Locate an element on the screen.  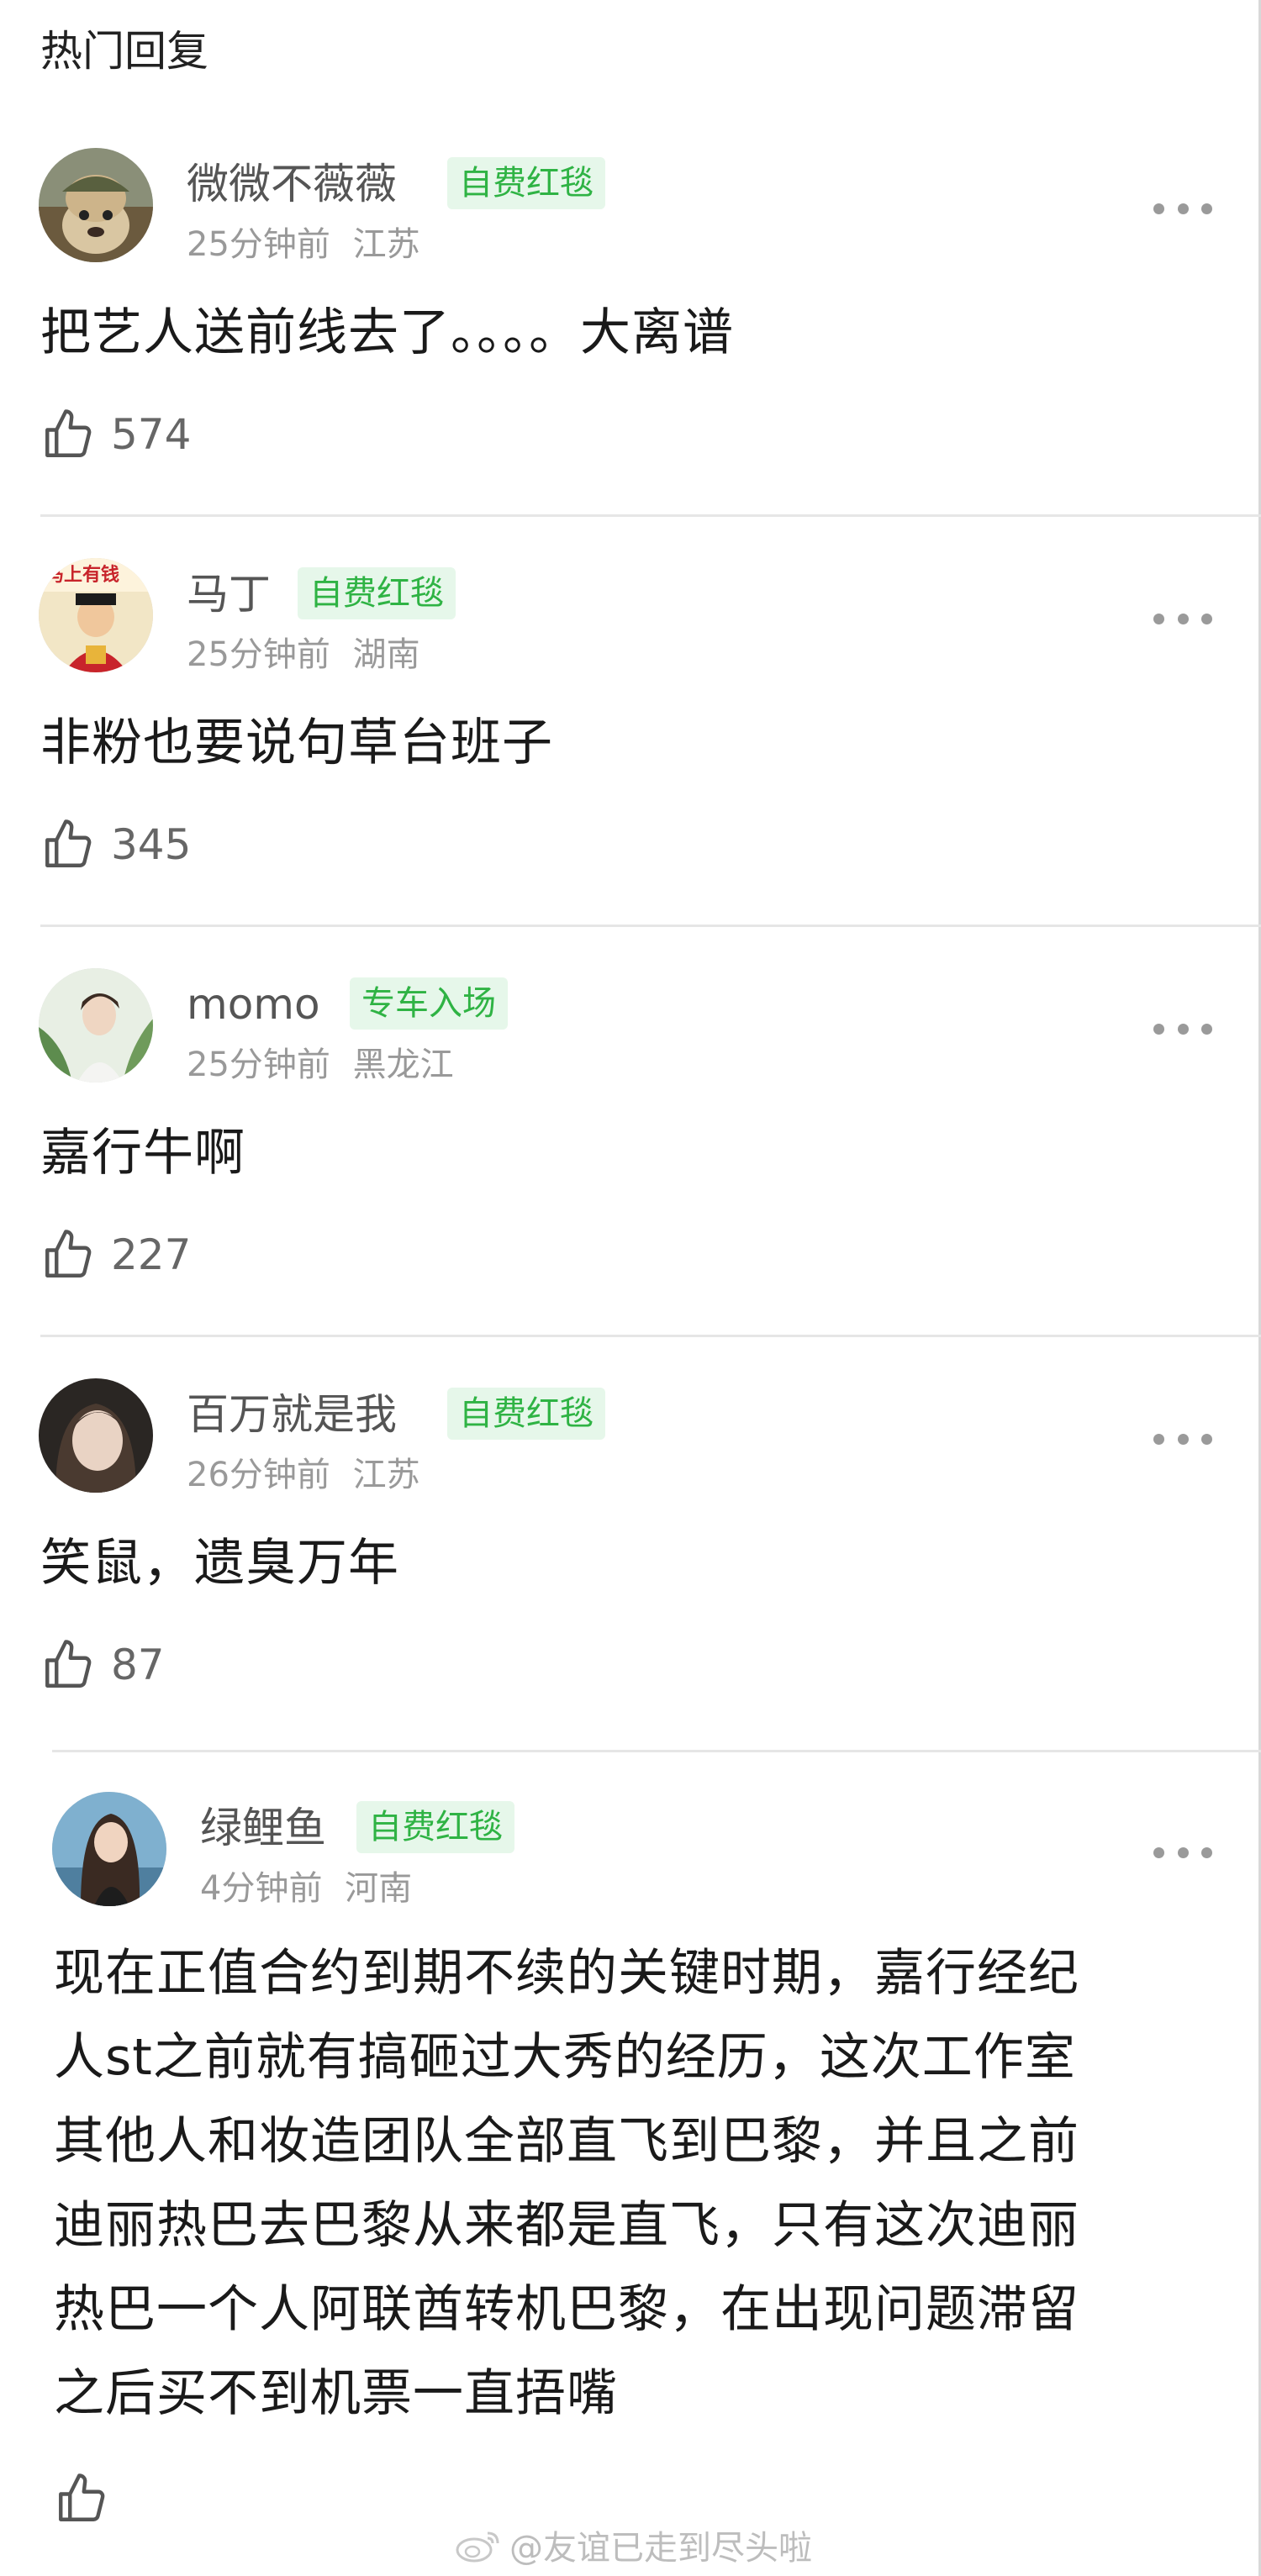
comment-text-line: 人st之前就有搞砸过大秀的经历，这次工作室 is located at coordinates (565, 2057).